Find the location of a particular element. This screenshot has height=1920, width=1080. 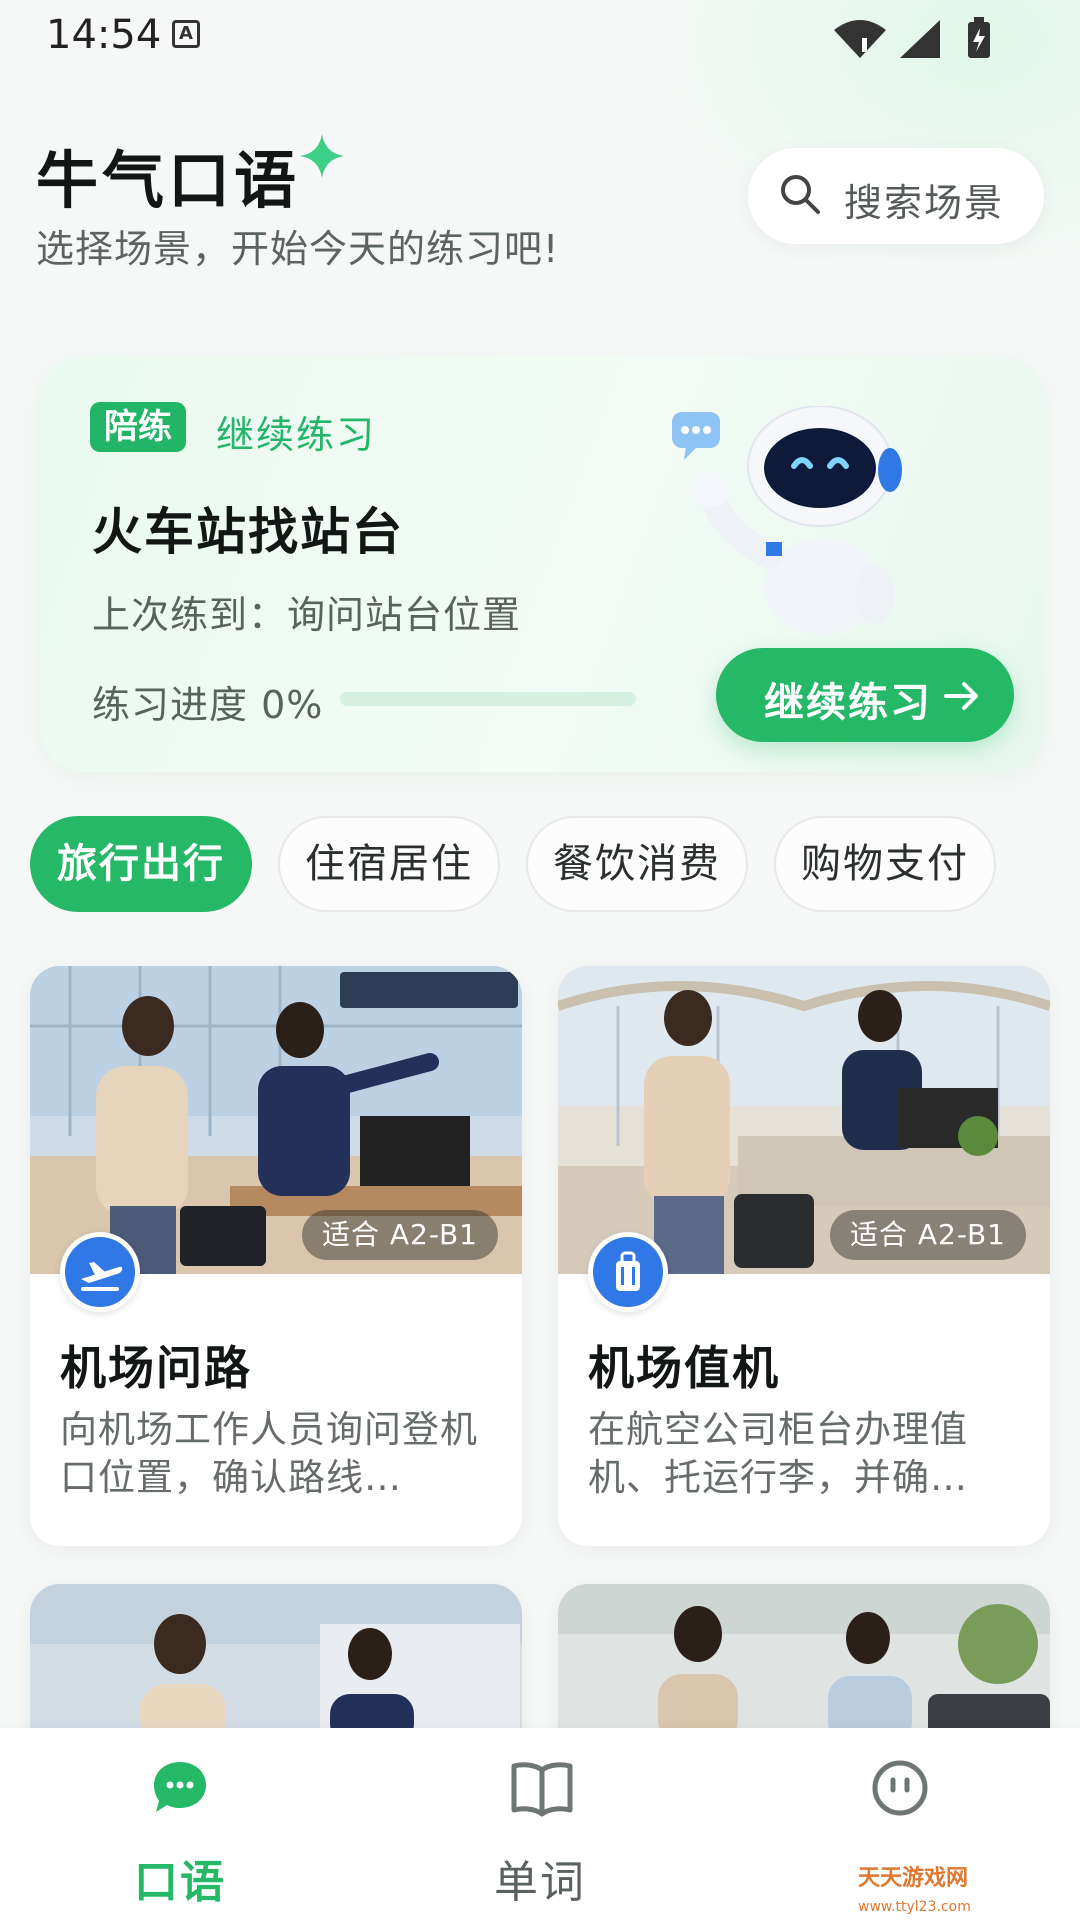

scene-title: 机场问路 is located at coordinates (156, 1368).